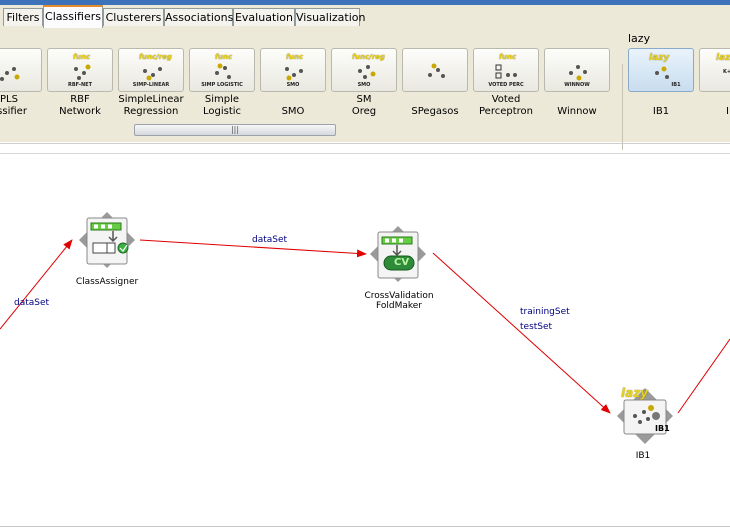  I want to click on smoreg-button: func/reg SMO, so click(364, 70).